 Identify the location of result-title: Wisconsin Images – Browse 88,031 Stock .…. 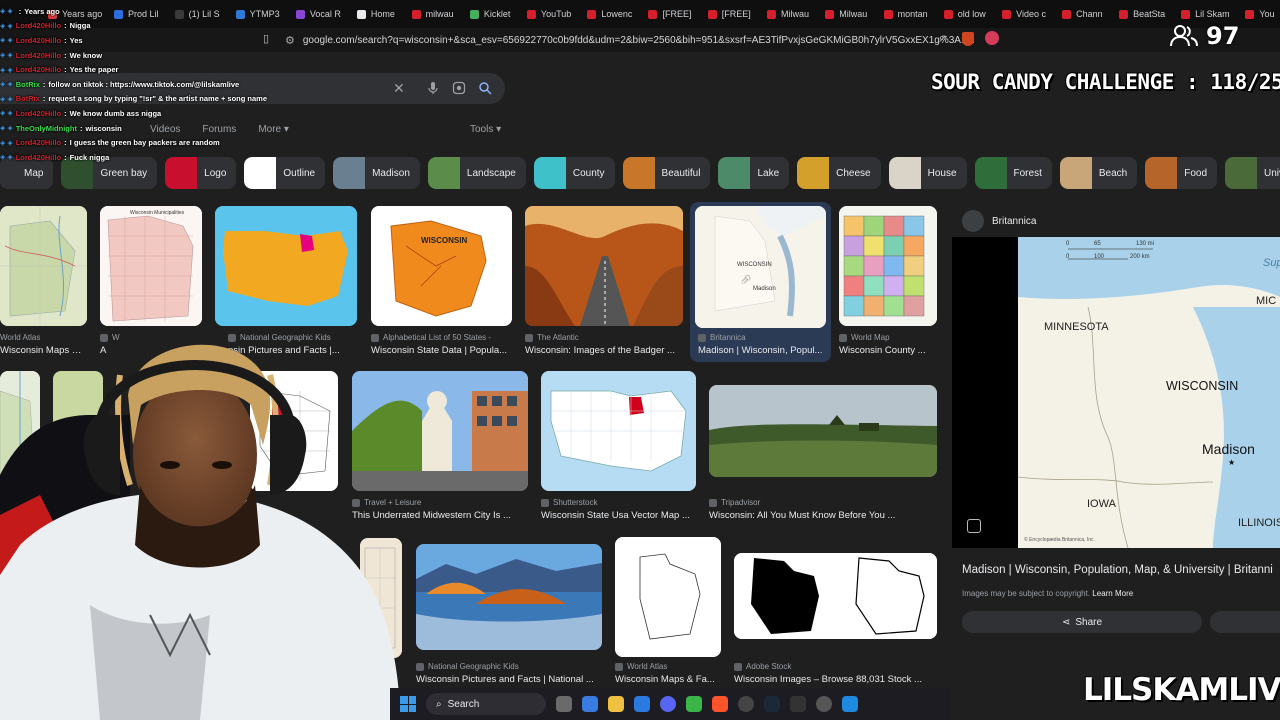
(835, 679).